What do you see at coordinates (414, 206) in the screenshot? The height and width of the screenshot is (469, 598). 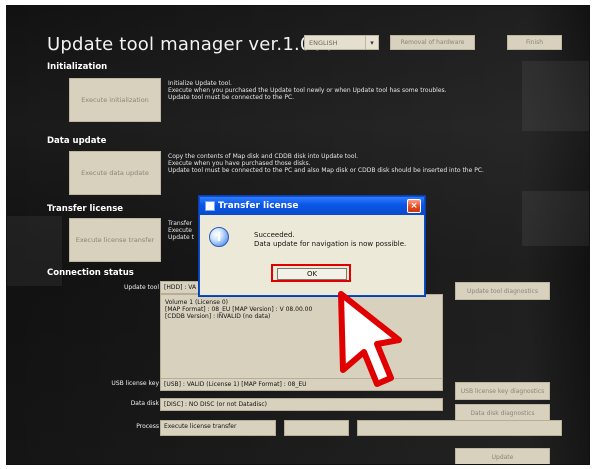 I see `close-icon: ×` at bounding box center [414, 206].